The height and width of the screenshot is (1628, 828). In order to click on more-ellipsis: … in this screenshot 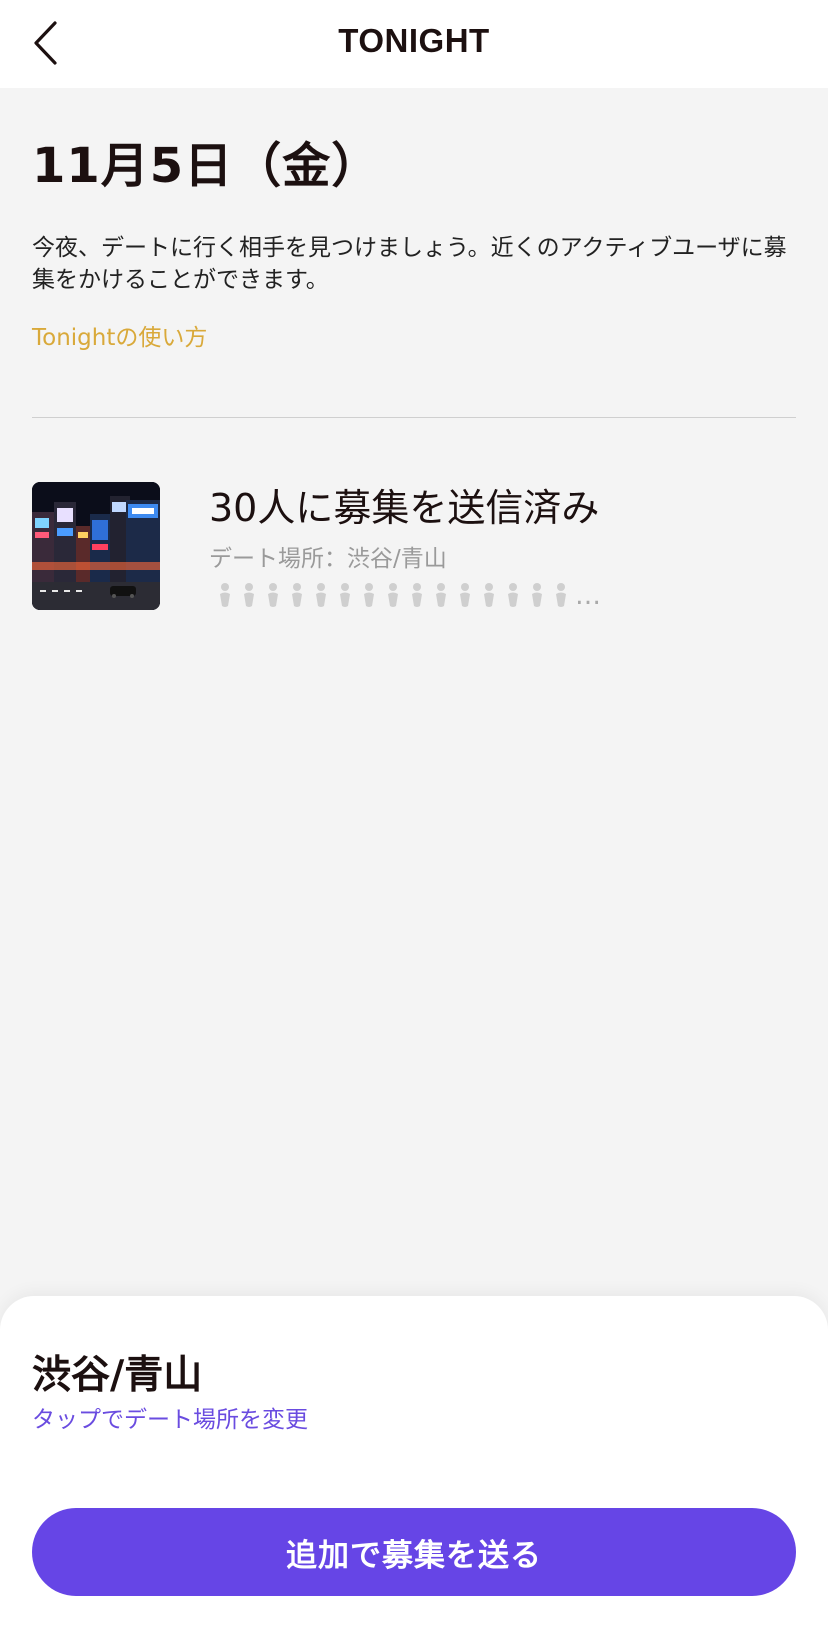, I will do `click(588, 596)`.